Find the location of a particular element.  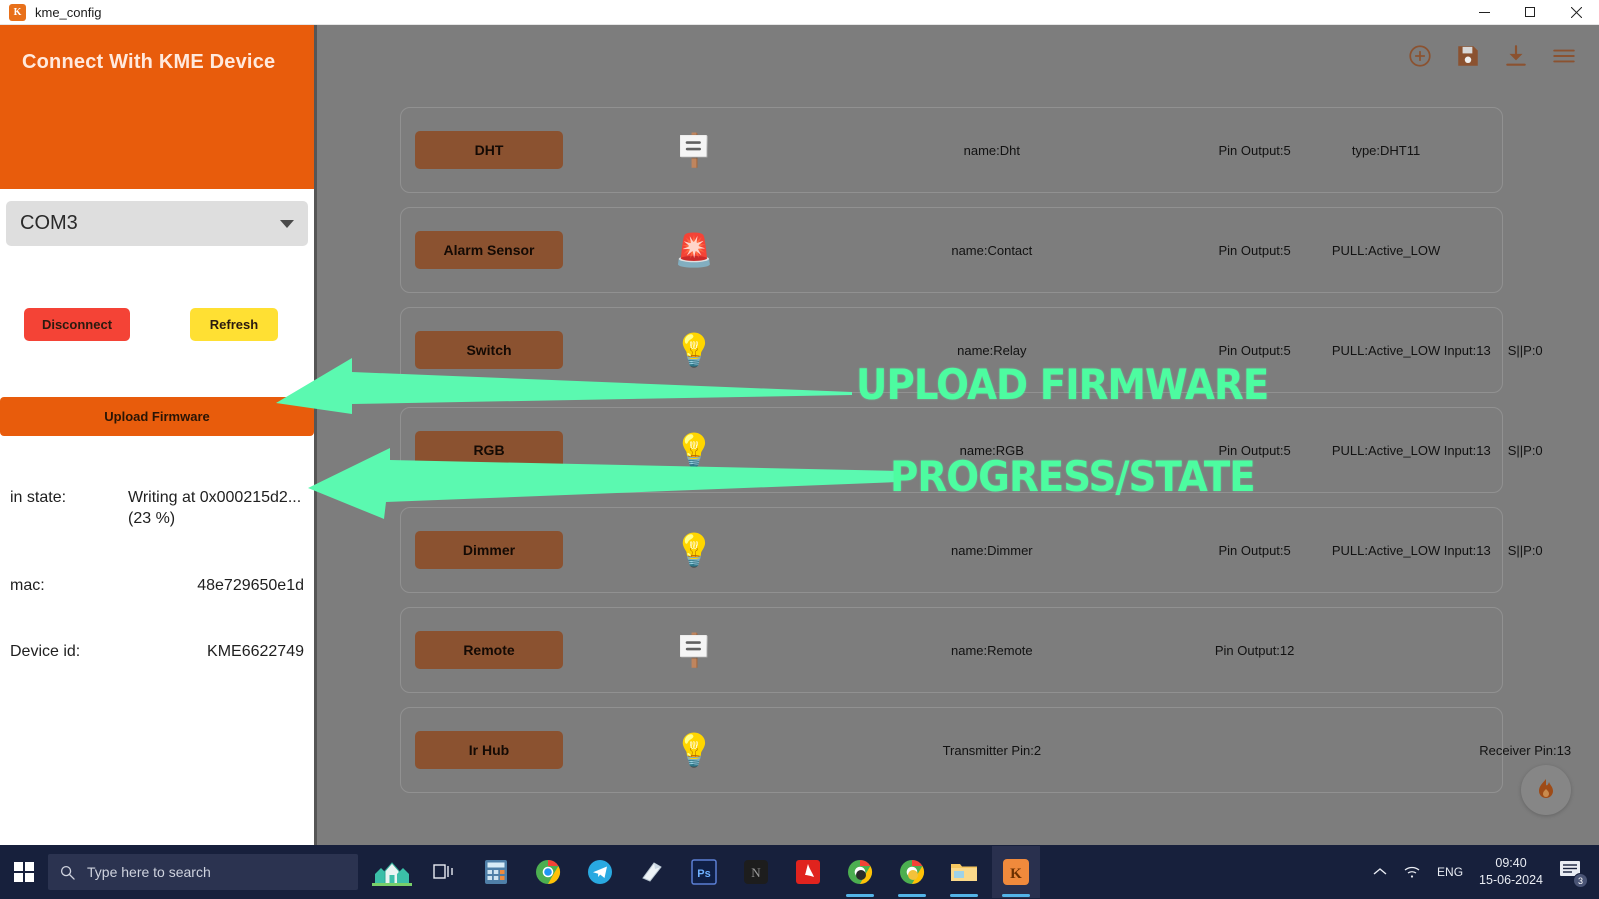

refresh-button: Refresh is located at coordinates (234, 324).